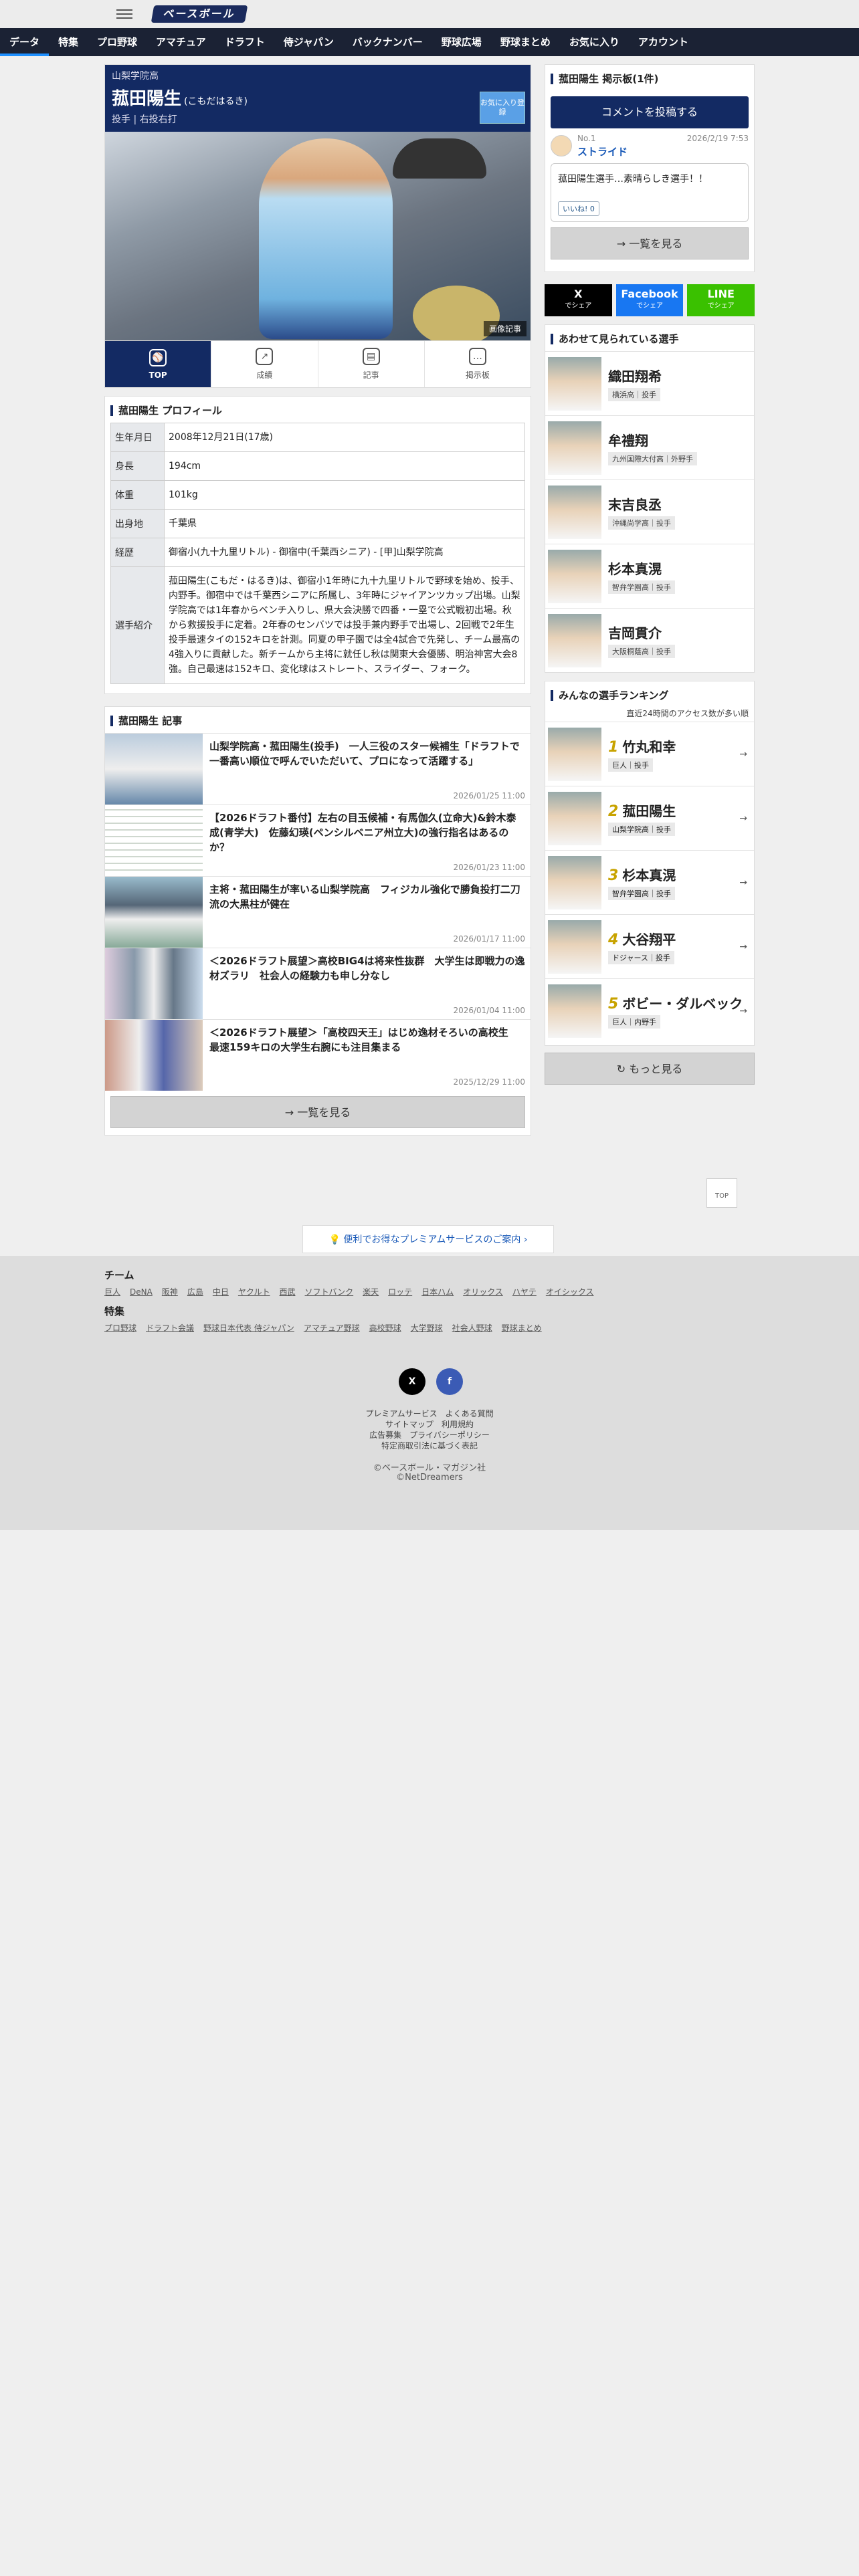 Image resolution: width=859 pixels, height=2576 pixels. I want to click on related-name: 牟禮翔, so click(628, 441).